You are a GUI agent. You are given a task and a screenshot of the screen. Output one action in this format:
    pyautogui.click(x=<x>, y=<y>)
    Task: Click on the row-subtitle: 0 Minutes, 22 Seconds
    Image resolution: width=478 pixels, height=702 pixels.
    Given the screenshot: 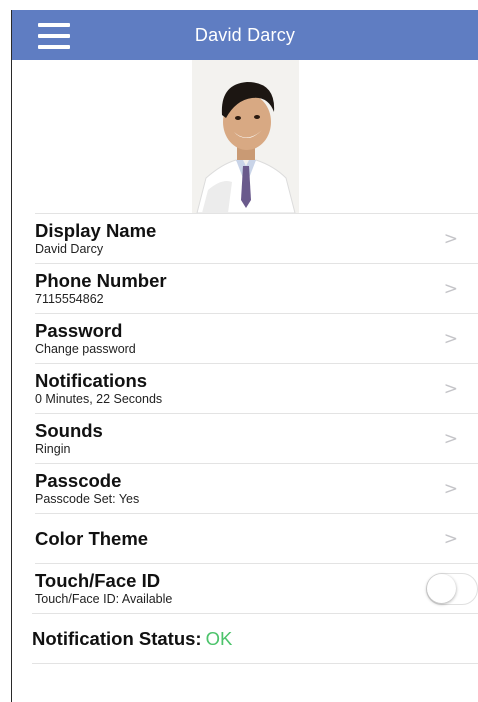 What is the action you would take?
    pyautogui.click(x=99, y=399)
    